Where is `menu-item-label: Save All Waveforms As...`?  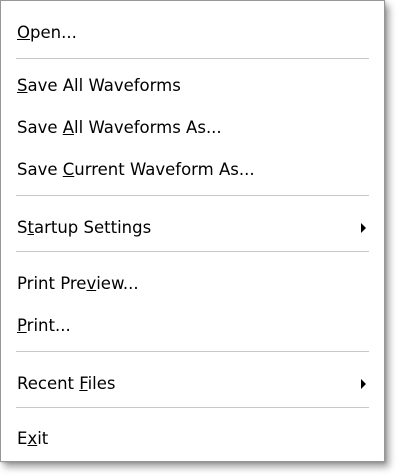 menu-item-label: Save All Waveforms As... is located at coordinates (119, 127).